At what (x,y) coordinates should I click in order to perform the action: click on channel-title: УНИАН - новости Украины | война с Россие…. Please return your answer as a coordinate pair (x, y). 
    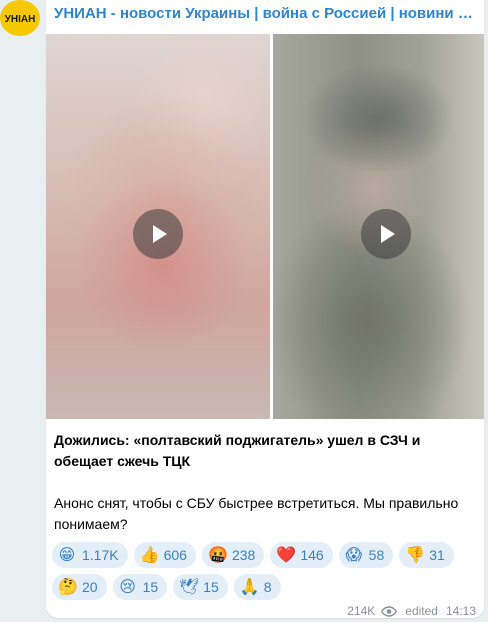
    Looking at the image, I should click on (266, 14).